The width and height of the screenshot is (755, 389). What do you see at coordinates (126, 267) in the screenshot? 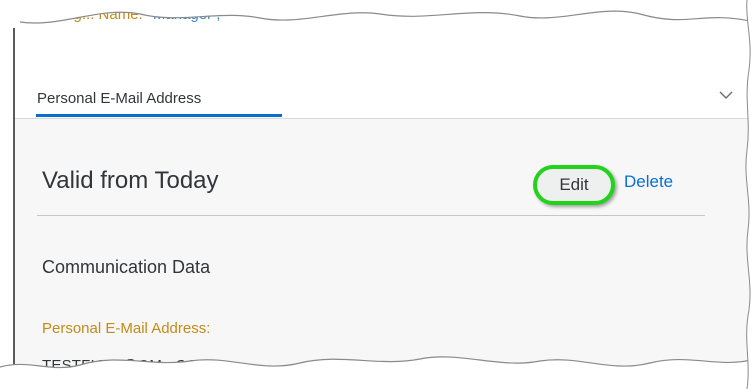
I see `communication-heading: Communication Data` at bounding box center [126, 267].